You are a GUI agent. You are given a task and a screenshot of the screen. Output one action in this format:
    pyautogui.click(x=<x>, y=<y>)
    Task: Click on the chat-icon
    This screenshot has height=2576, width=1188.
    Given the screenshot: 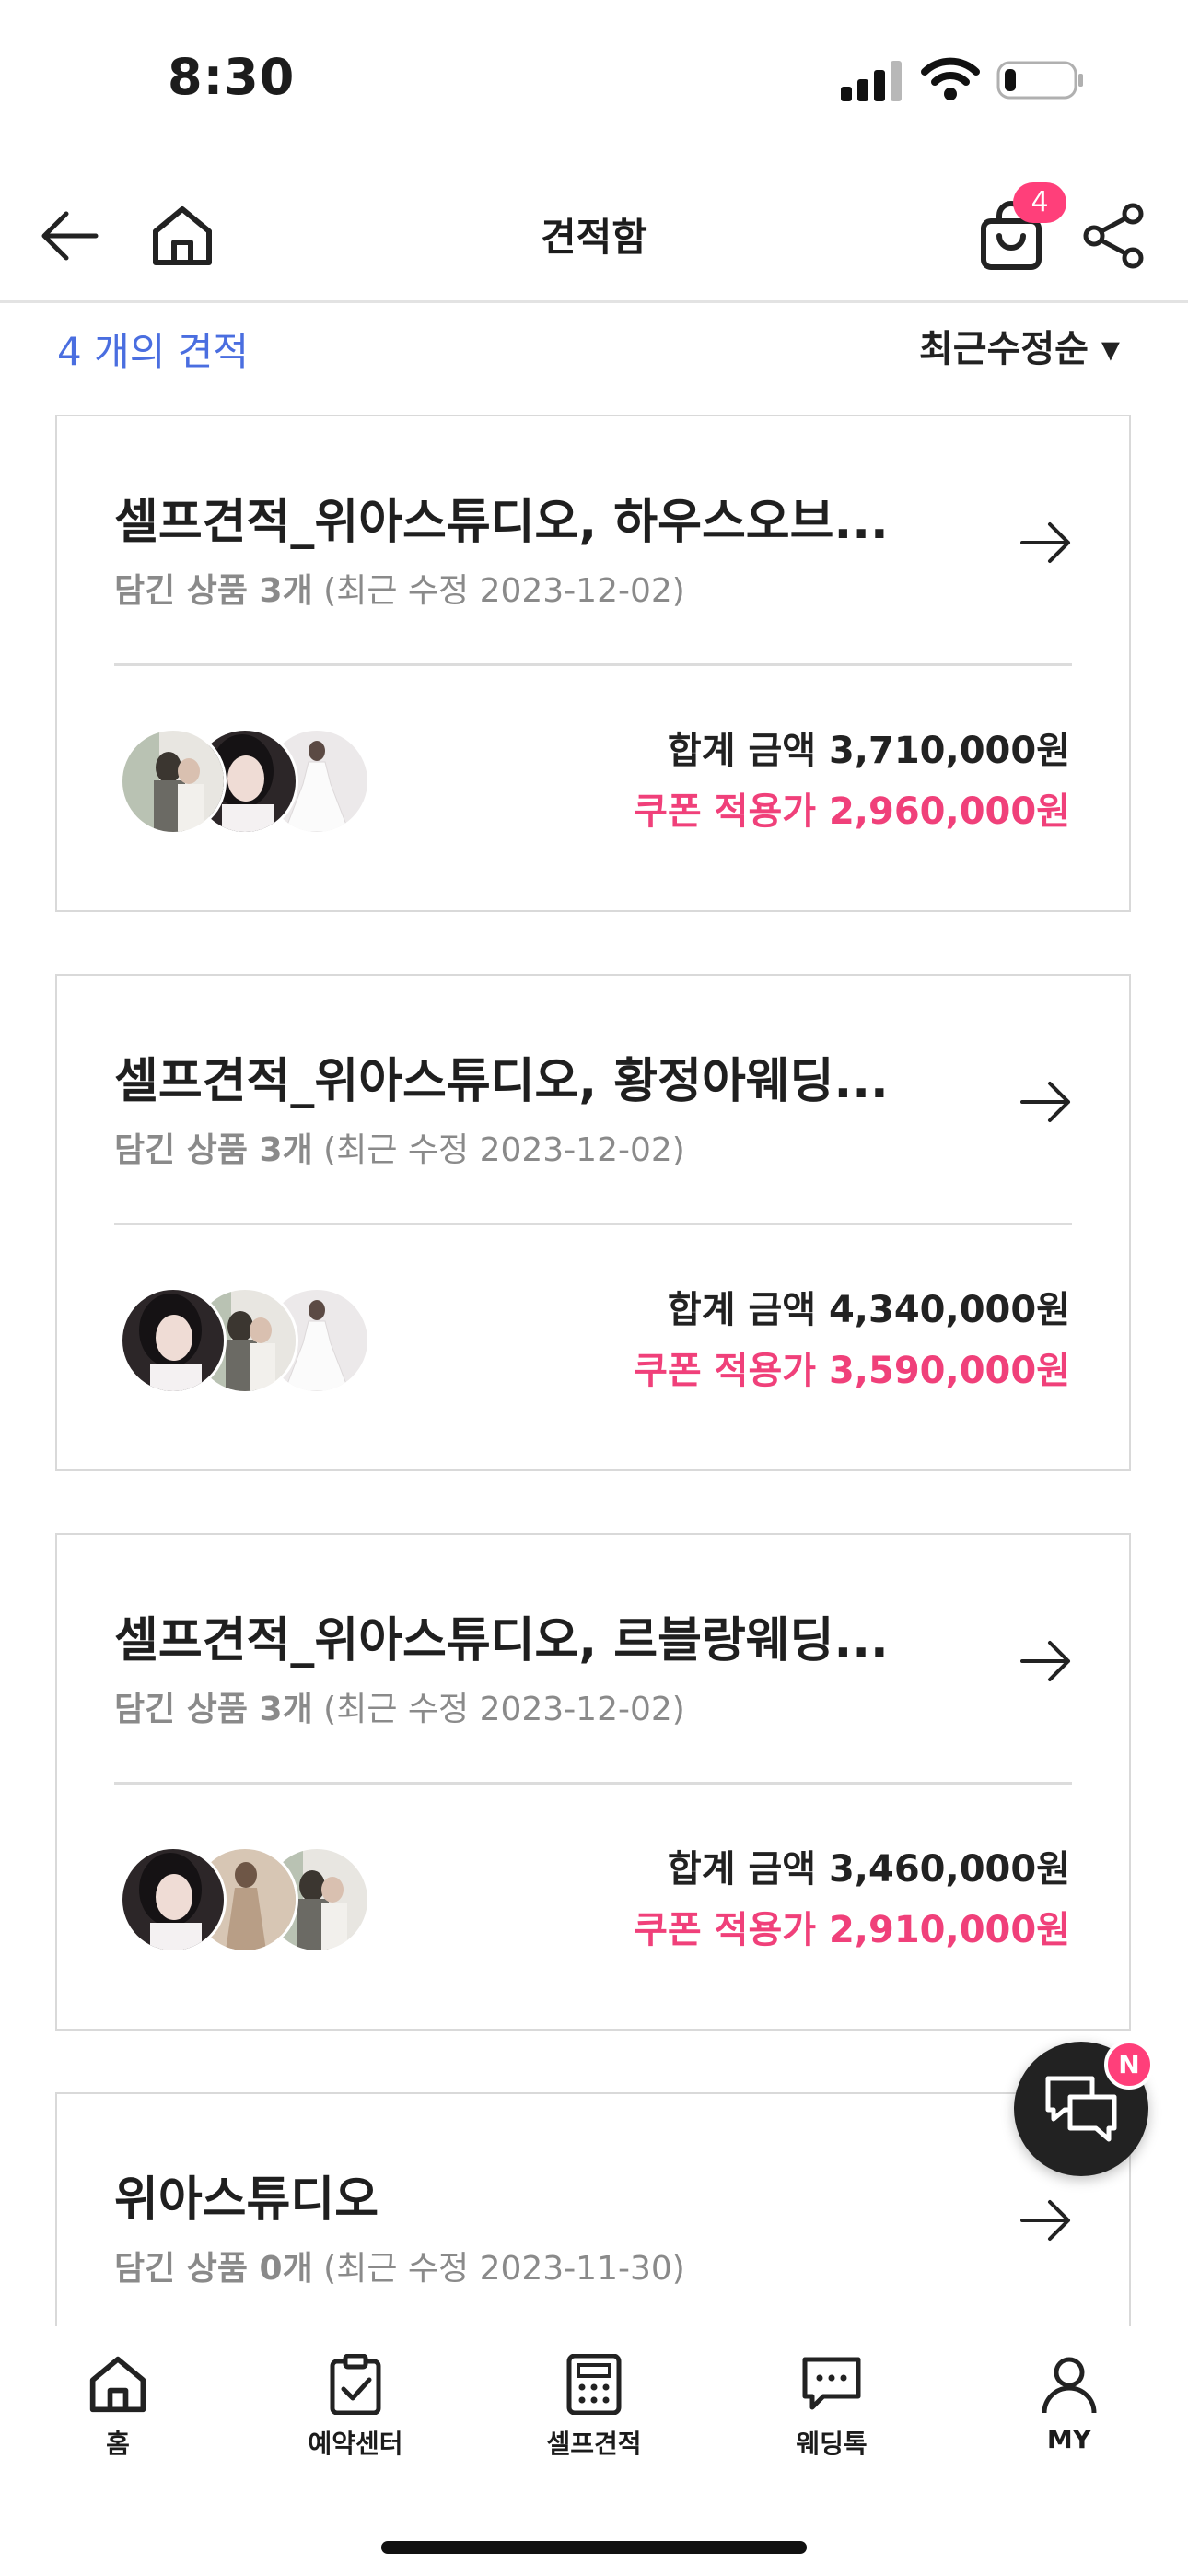 What is the action you would take?
    pyautogui.click(x=1081, y=2109)
    